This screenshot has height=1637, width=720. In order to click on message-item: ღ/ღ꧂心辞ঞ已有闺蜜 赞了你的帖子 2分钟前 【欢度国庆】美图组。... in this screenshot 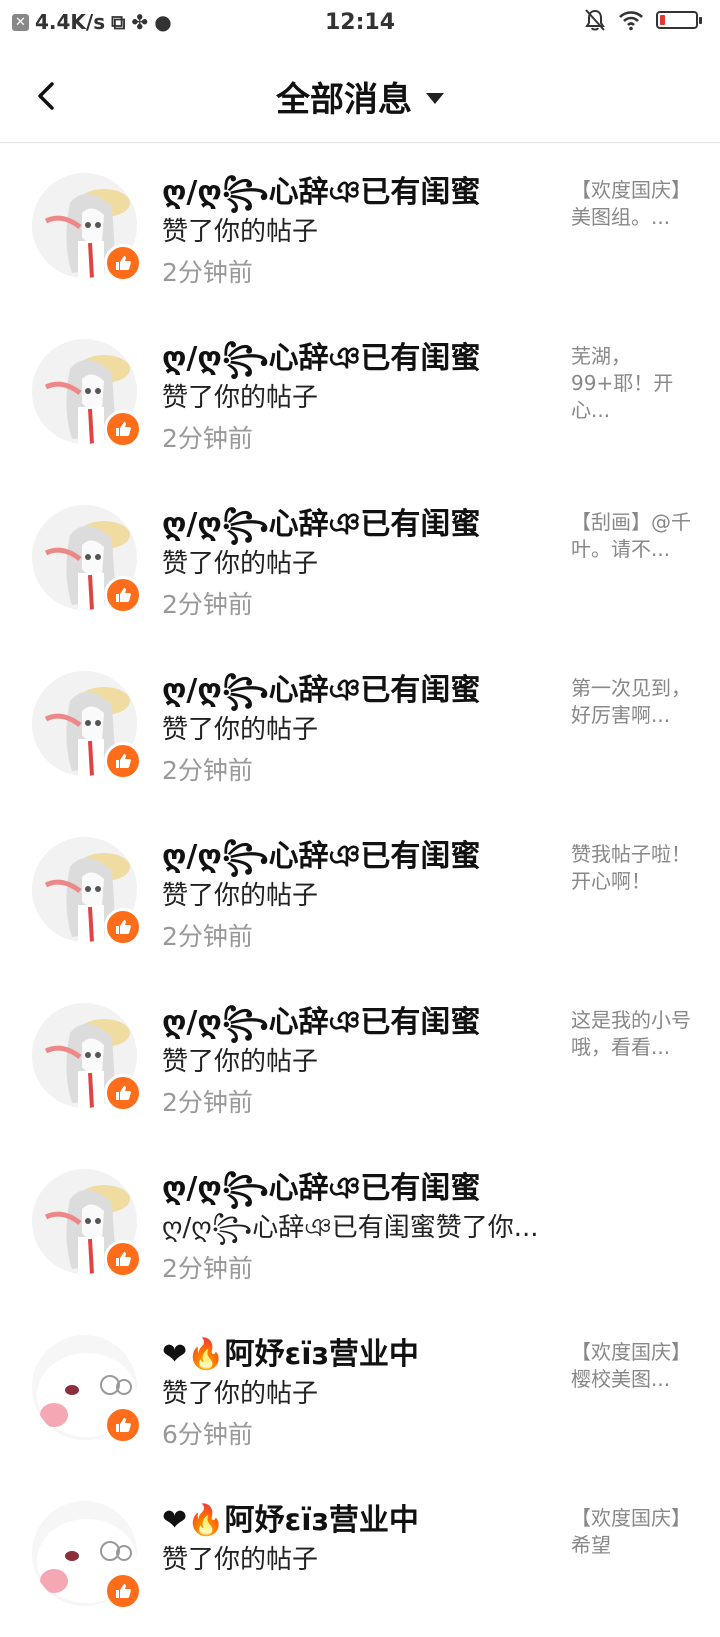, I will do `click(360, 226)`.